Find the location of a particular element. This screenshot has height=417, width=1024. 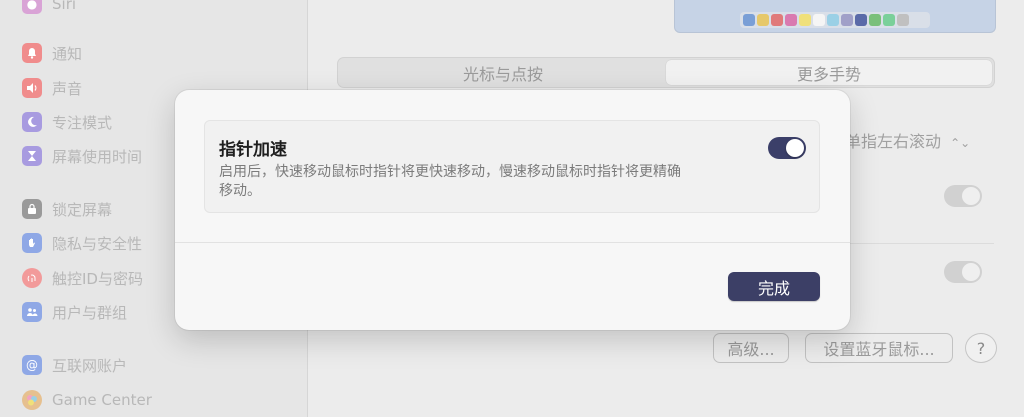

sidebar-item-sound: 声音 is located at coordinates (52, 88).